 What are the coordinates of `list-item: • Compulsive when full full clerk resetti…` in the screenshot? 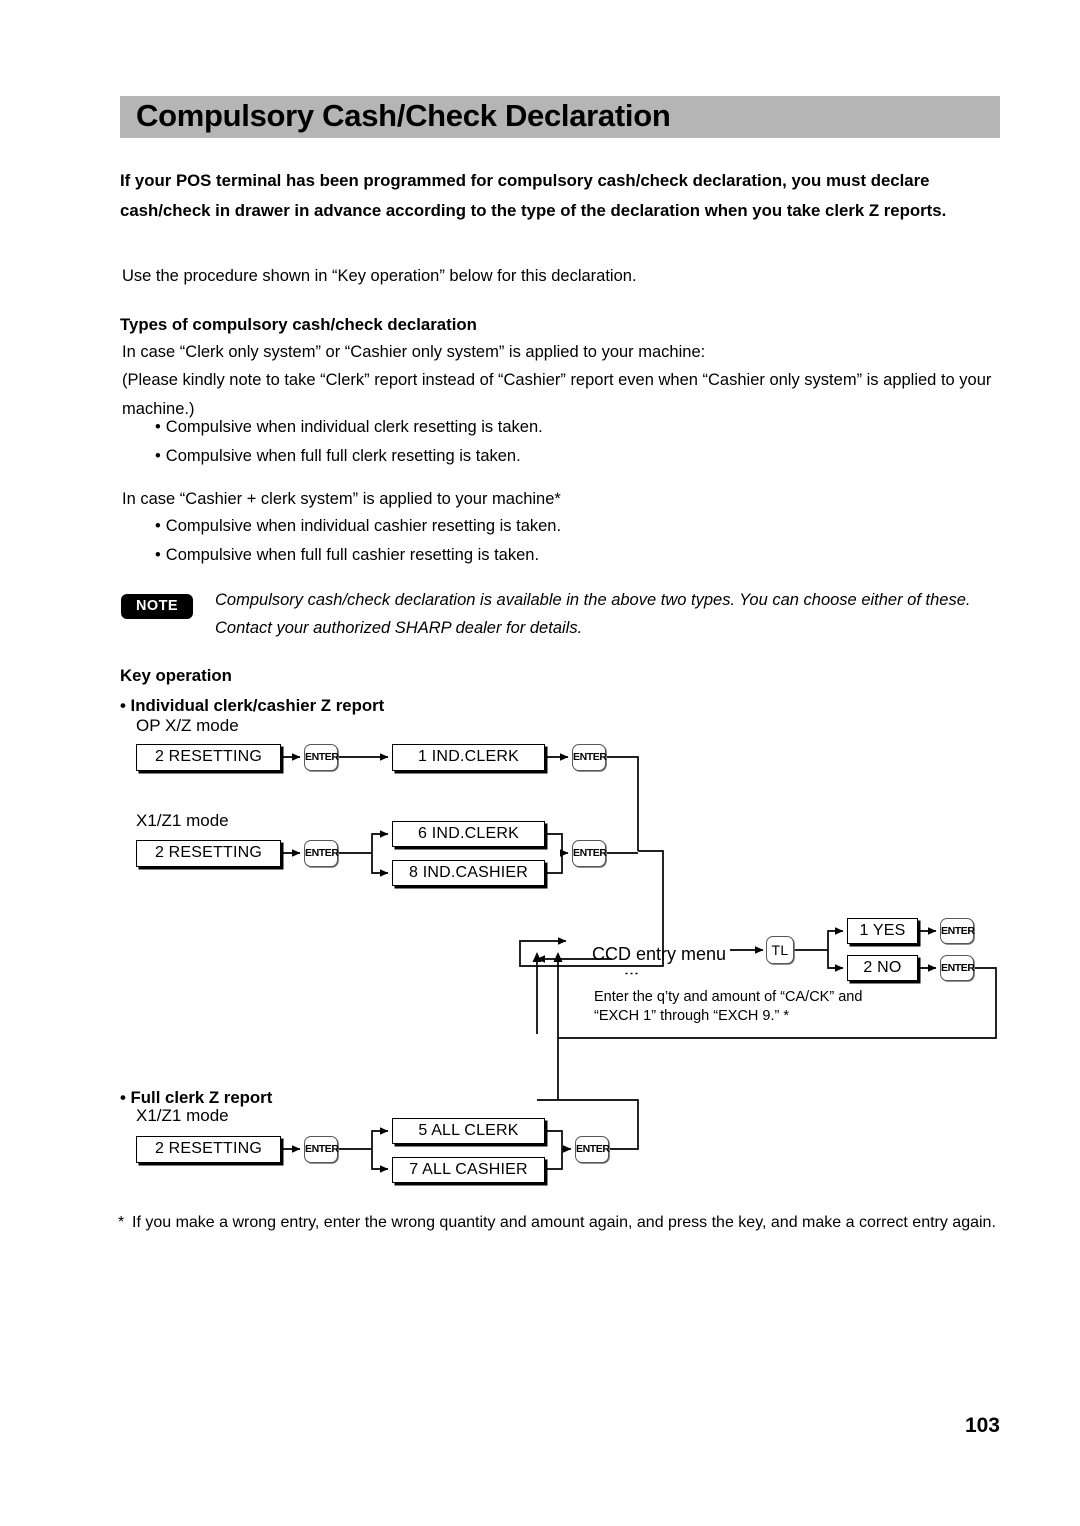 It's located at (555, 456).